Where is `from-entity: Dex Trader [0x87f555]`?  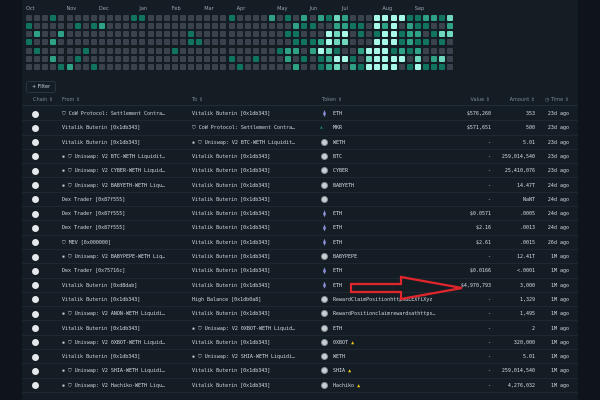 from-entity: Dex Trader [0x87f555] is located at coordinates (93, 200).